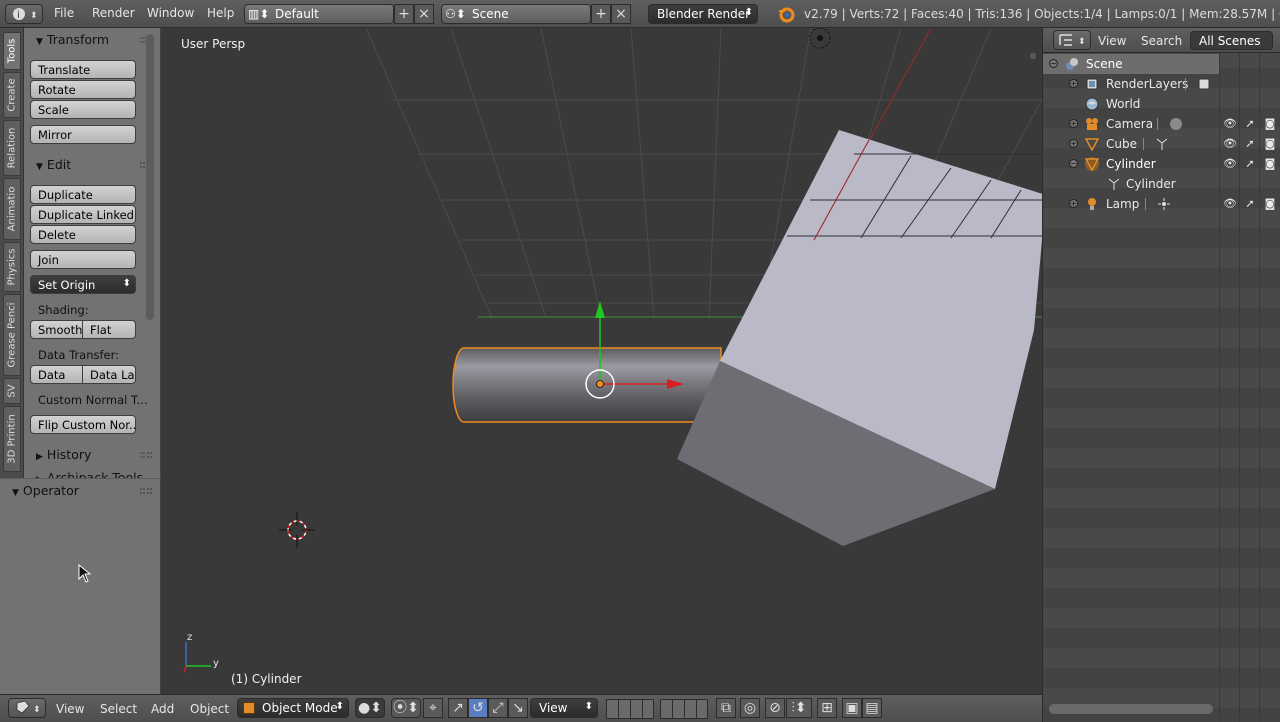 The height and width of the screenshot is (722, 1280). What do you see at coordinates (1231, 40) in the screenshot?
I see `display-mode-select: All Scenes` at bounding box center [1231, 40].